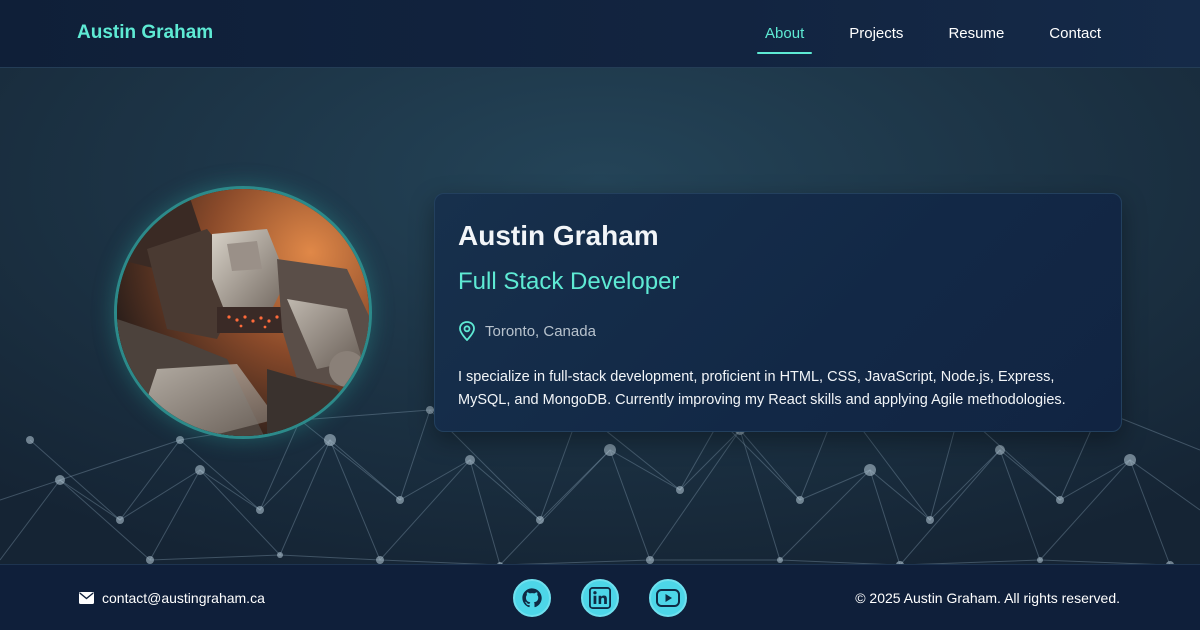  I want to click on profile-location: Toronto, Canada, so click(527, 331).